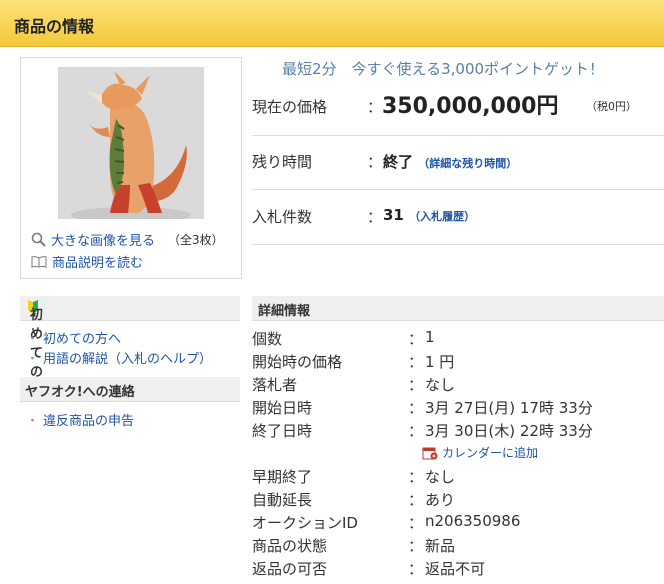  I want to click on sidebar-link-report-violation: ・違反商品の申告, so click(80, 419).